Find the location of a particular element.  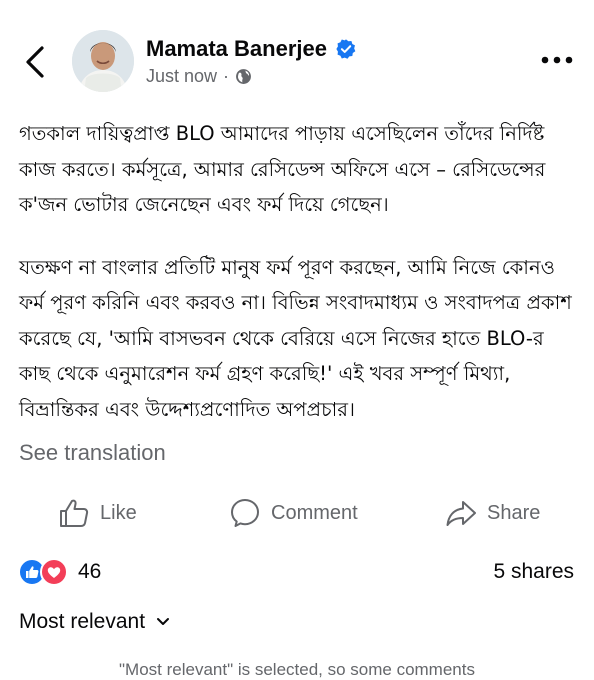

share-button: Share is located at coordinates (492, 513).